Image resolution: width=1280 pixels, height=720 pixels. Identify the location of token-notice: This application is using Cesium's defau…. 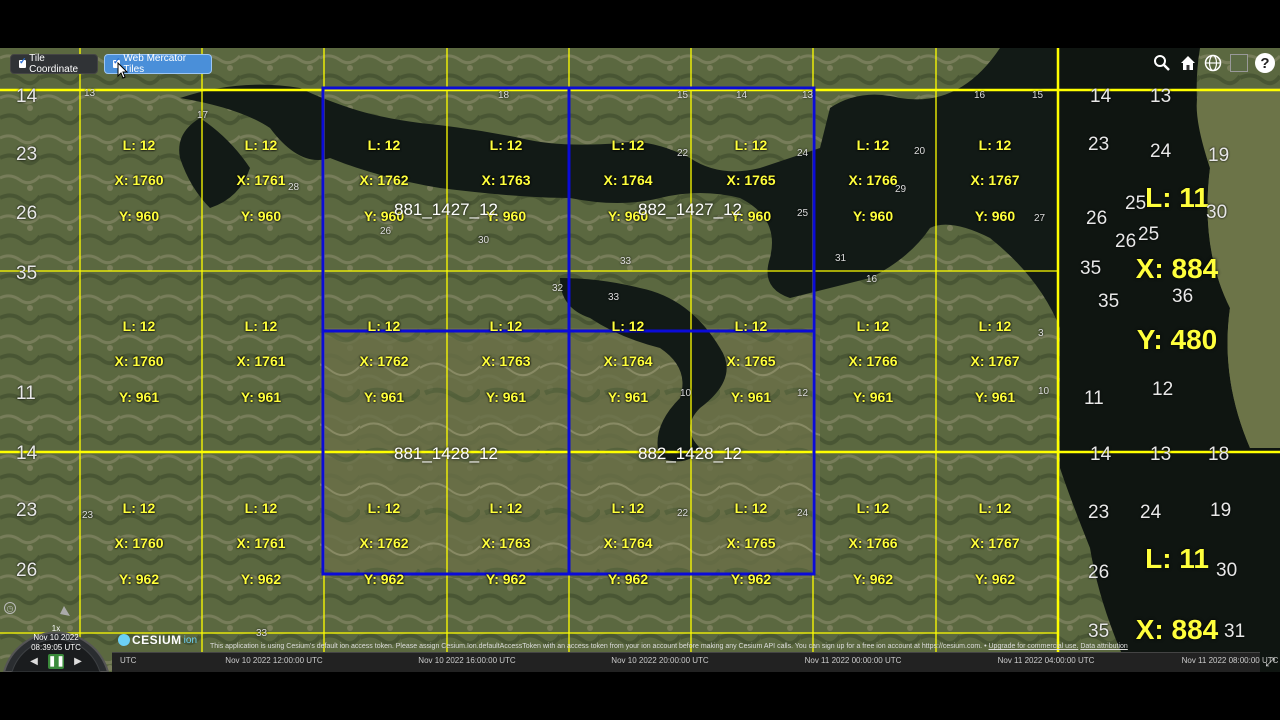
(596, 646).